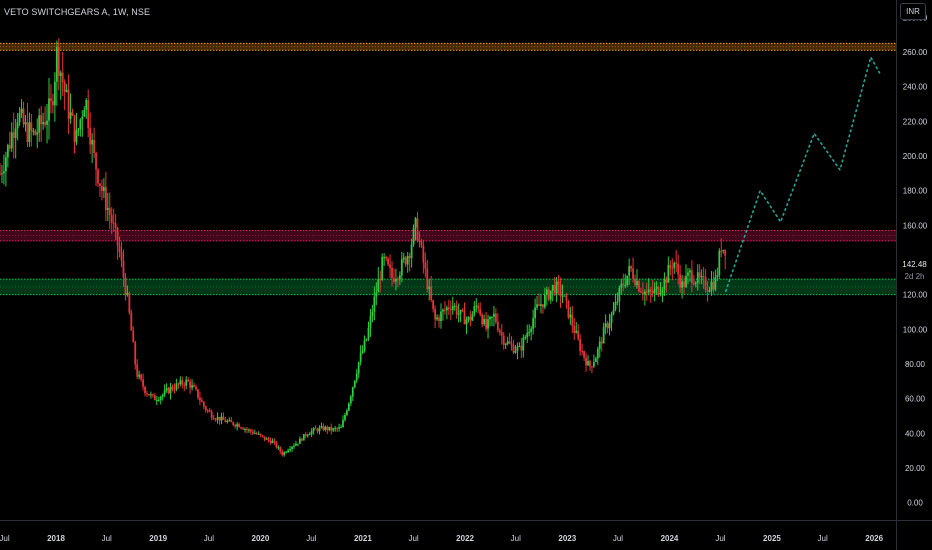 The image size is (932, 550). Describe the element at coordinates (5, 538) in the screenshot. I see `x-tick-label-0: Jul` at that location.